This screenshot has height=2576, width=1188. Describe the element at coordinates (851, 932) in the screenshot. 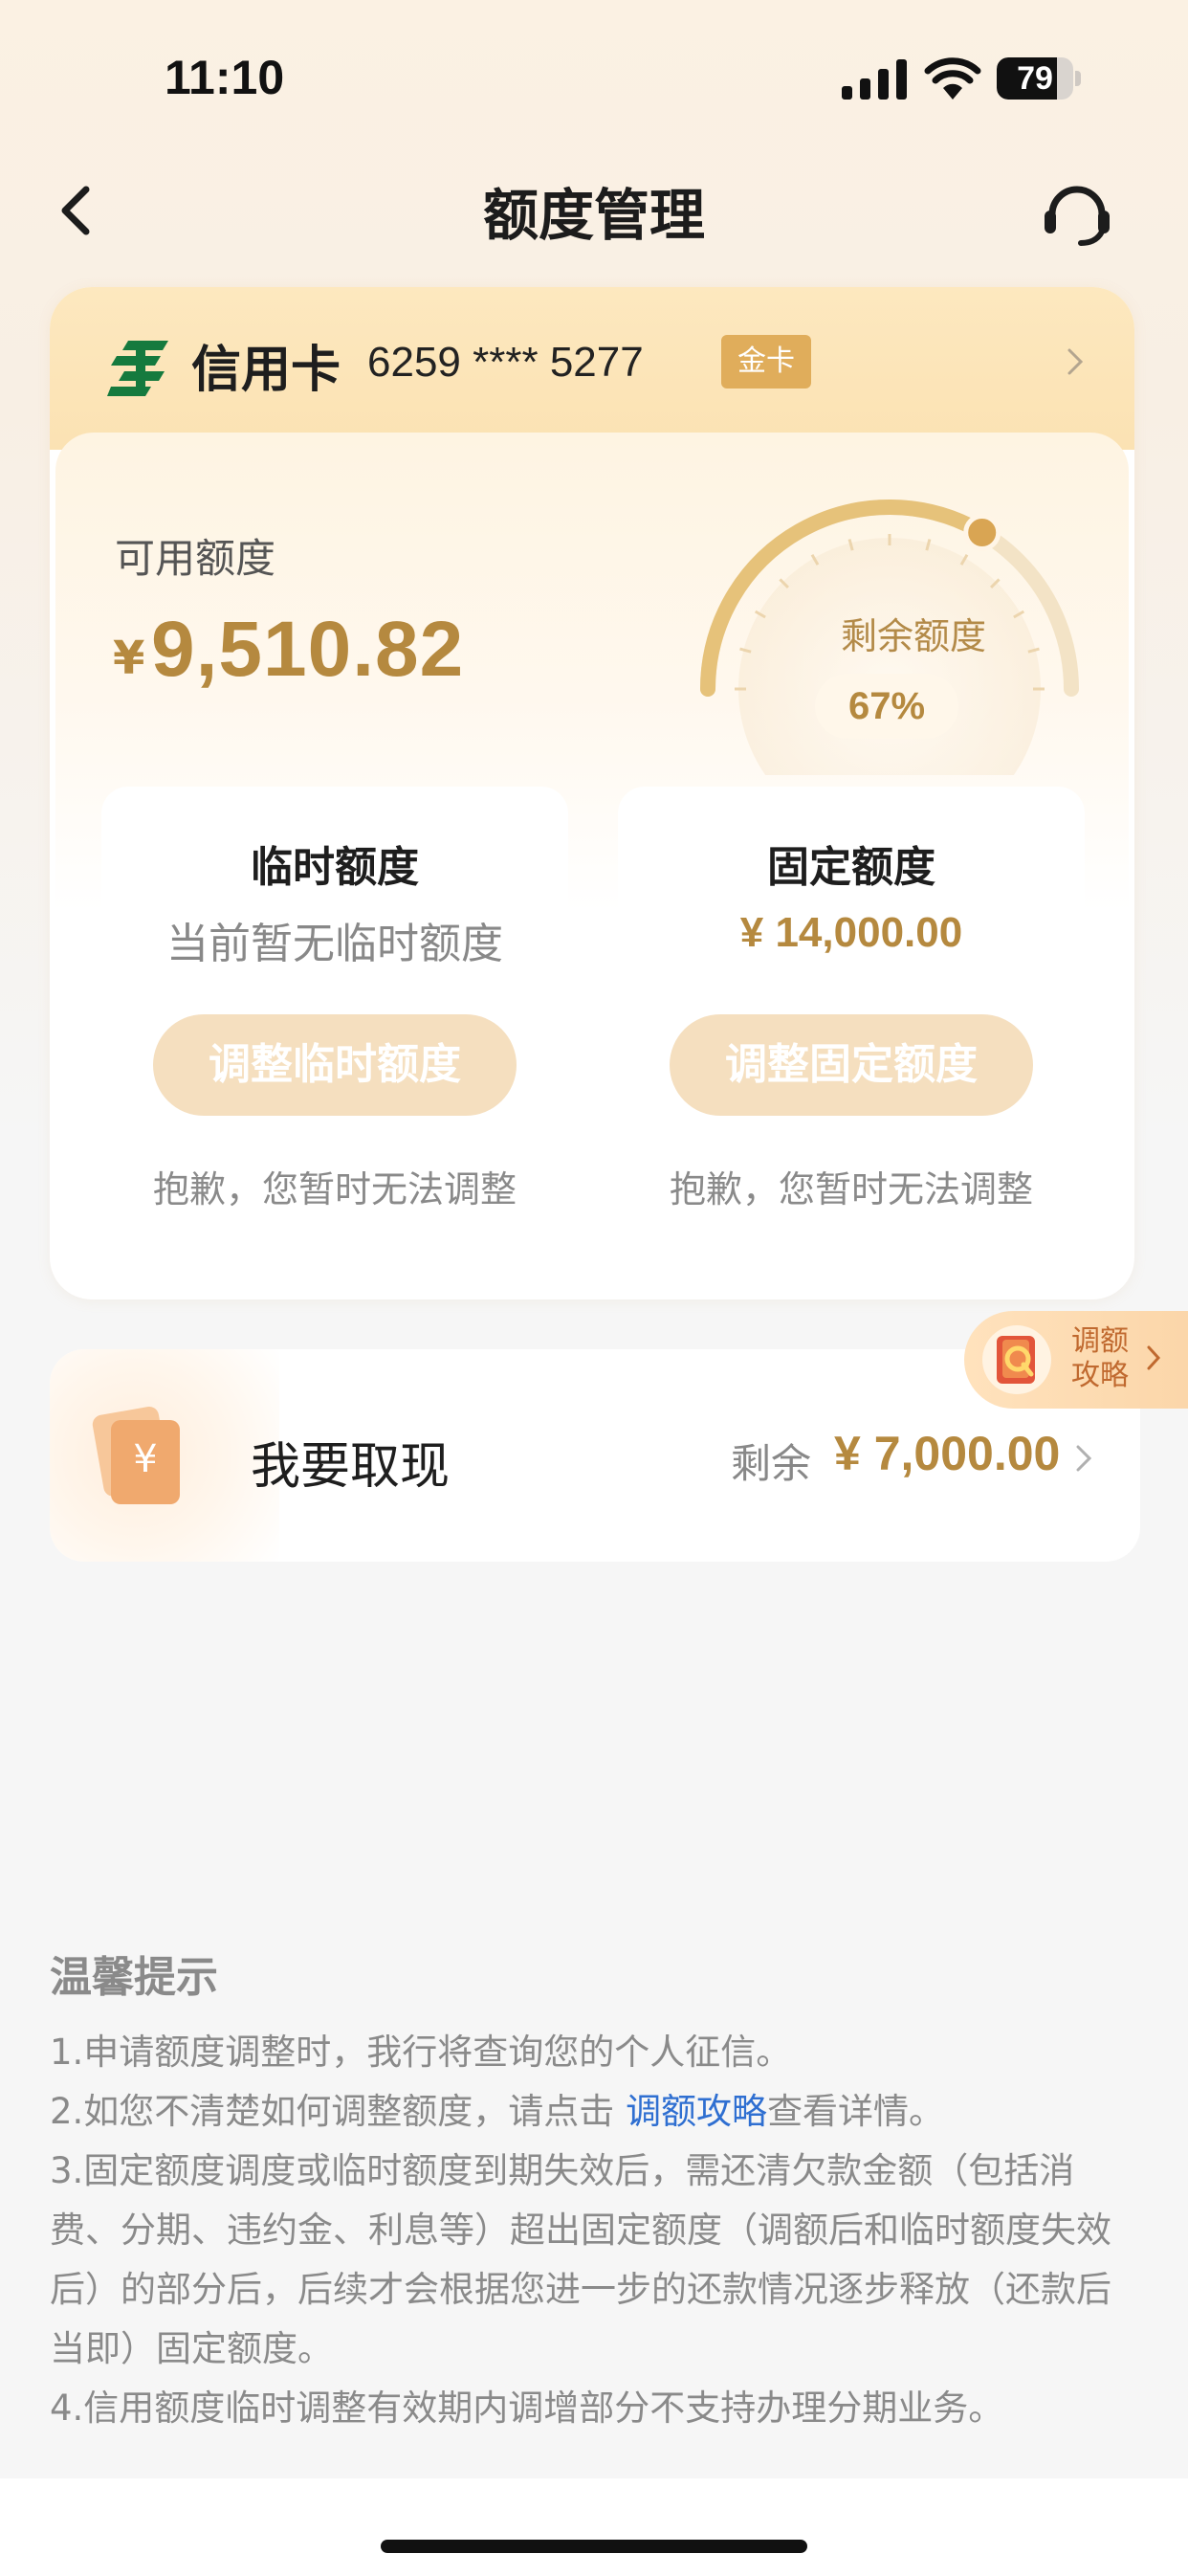

I see `fixed-limit-amount: ¥ 14,000.00` at that location.